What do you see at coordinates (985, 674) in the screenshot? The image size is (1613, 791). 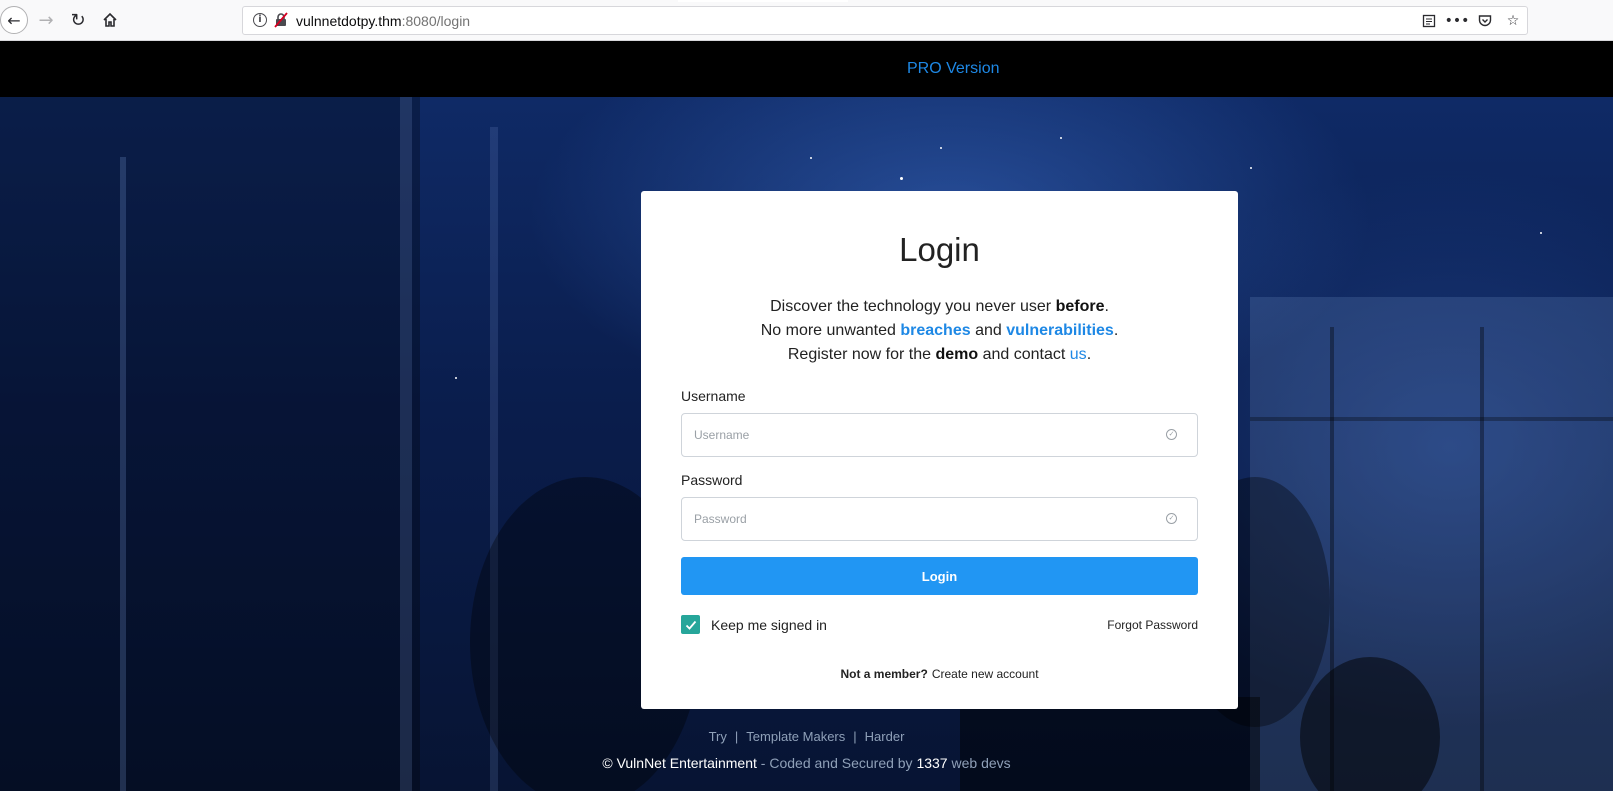 I see `create-account-link: Create new account` at bounding box center [985, 674].